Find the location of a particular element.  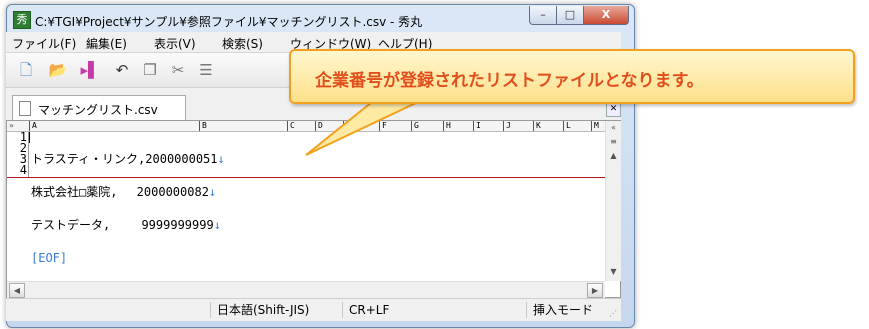

ruler-scroll-right-icon: « is located at coordinates (613, 128).